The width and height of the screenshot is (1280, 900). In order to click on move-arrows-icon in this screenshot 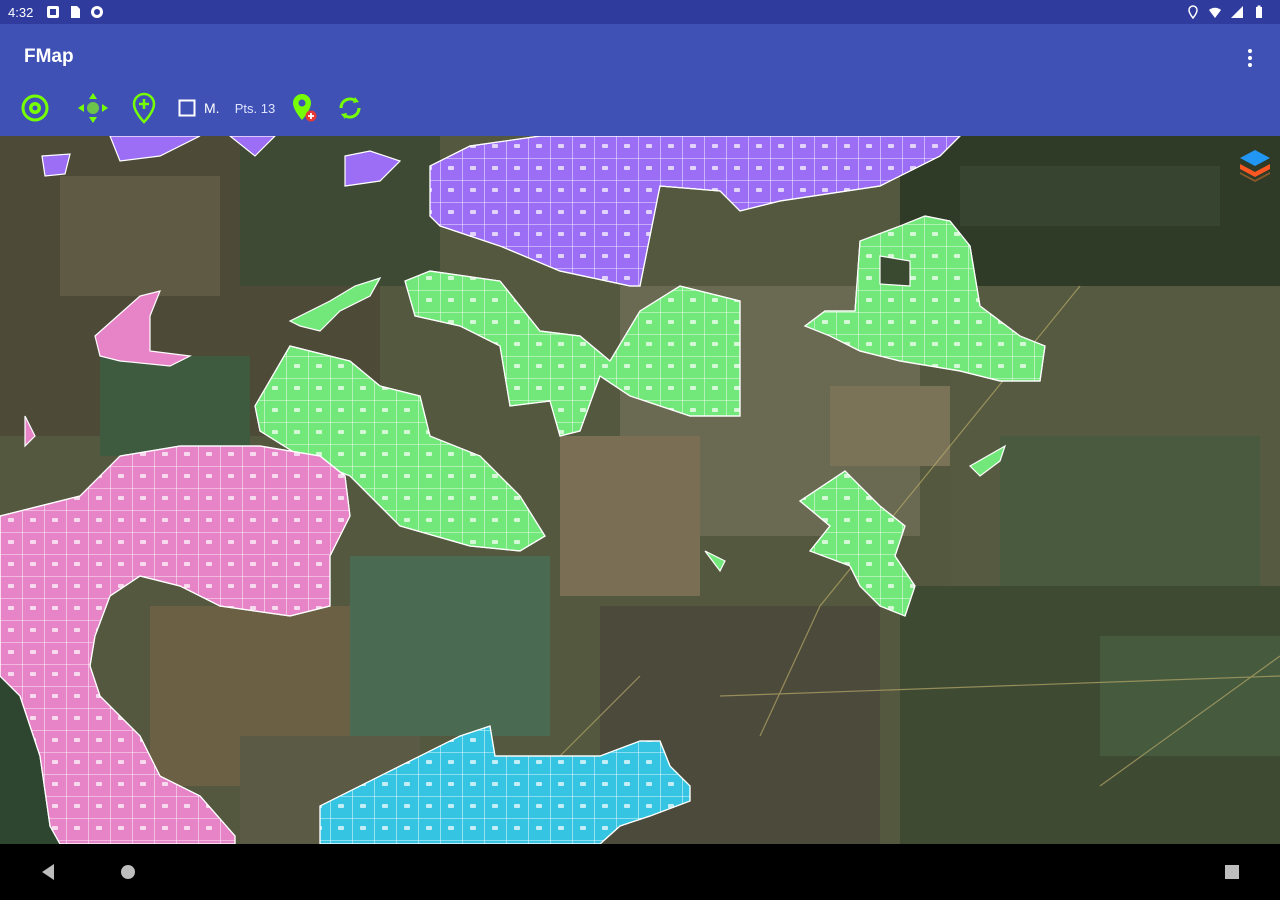, I will do `click(93, 108)`.